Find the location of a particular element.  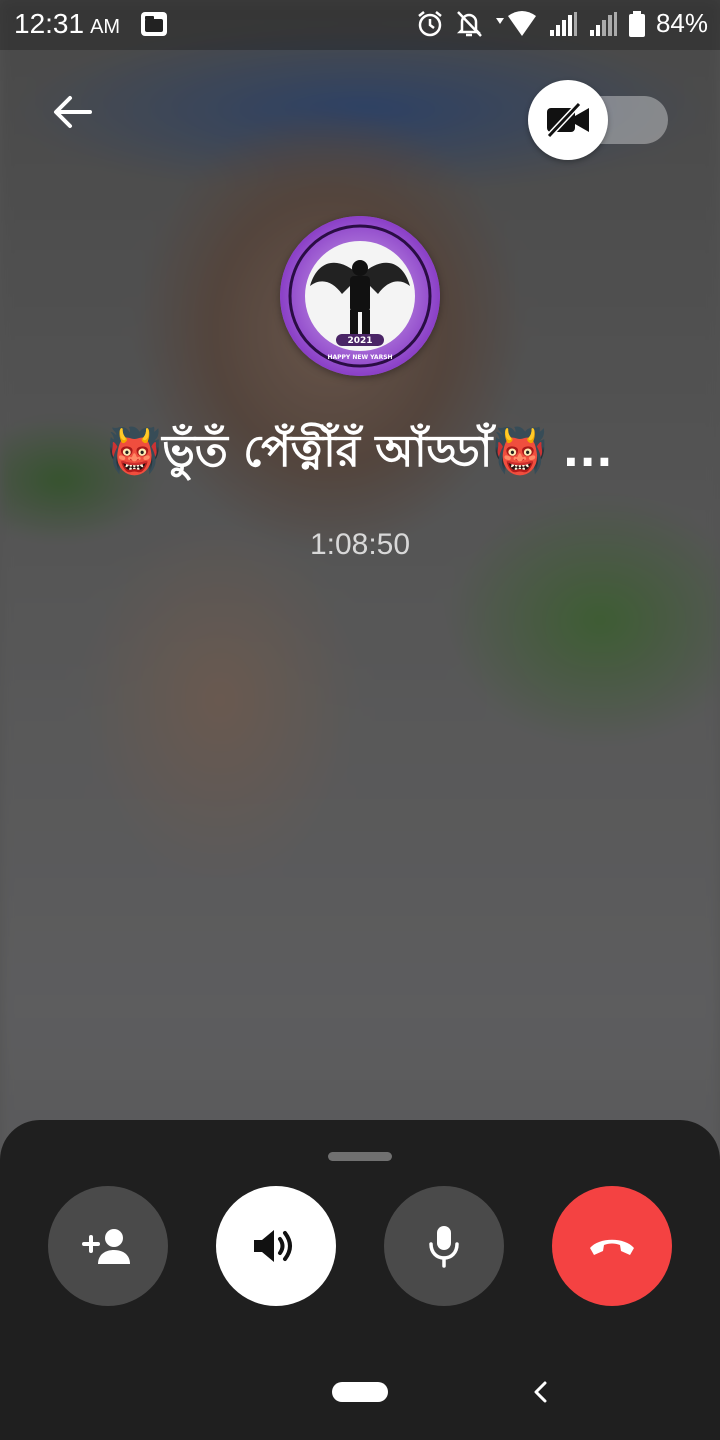

video-toggle-knob is located at coordinates (568, 120).